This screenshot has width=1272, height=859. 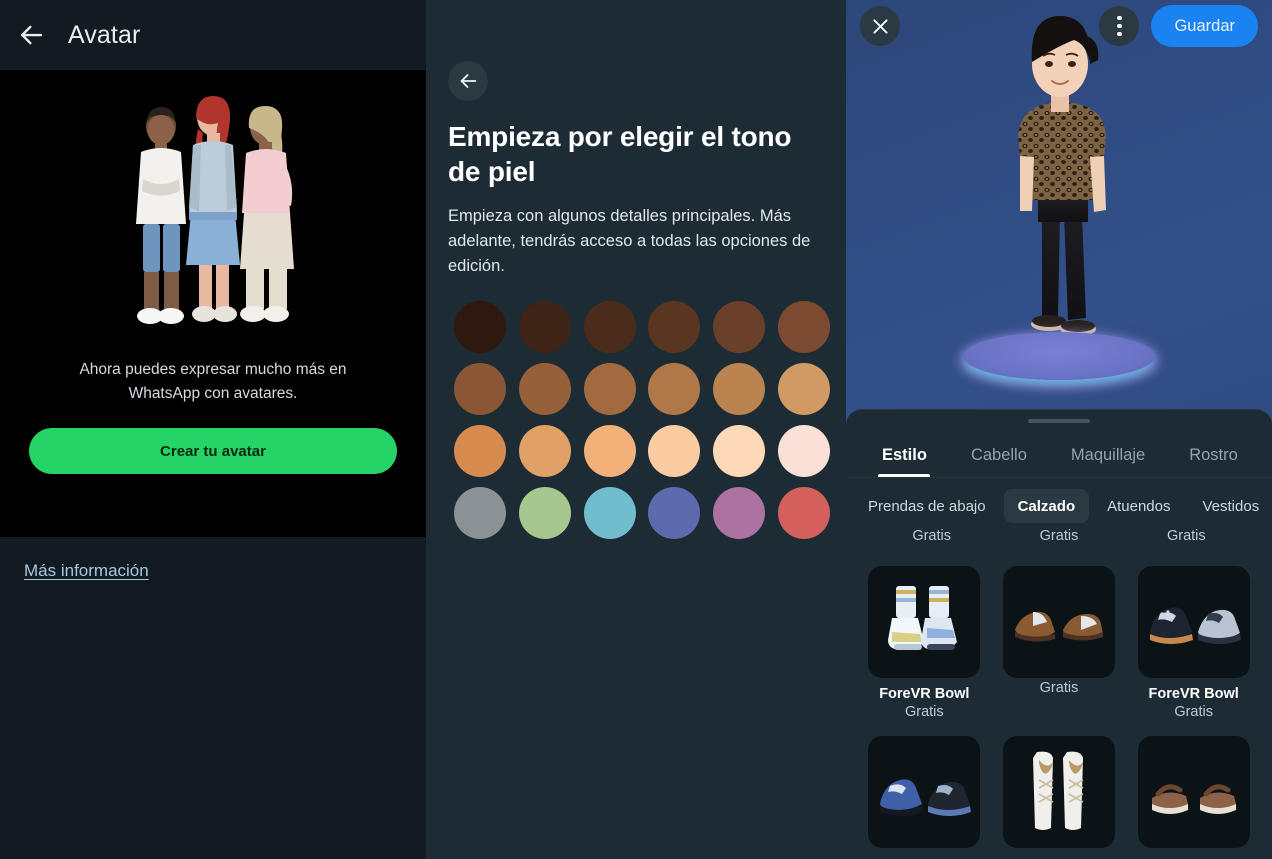 I want to click on left-appbar: Avatar, so click(x=213, y=35).